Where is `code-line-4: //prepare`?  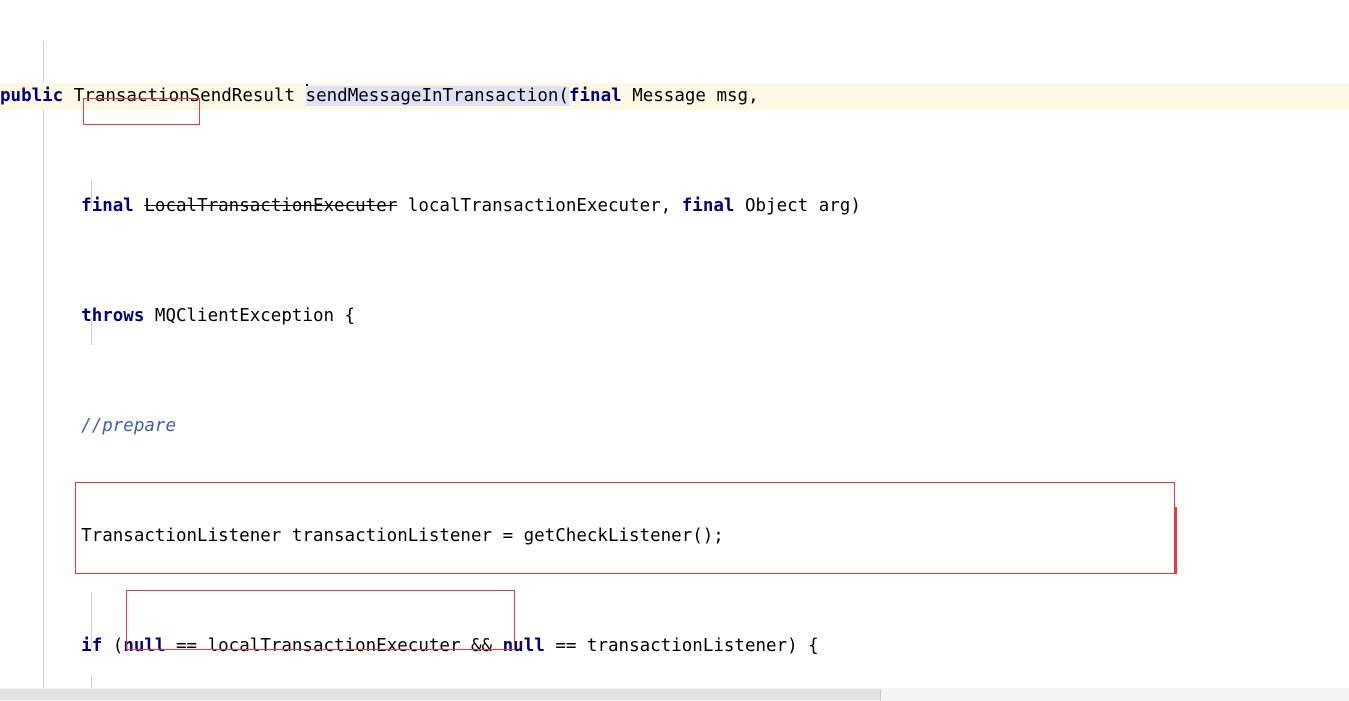
code-line-4: //prepare is located at coordinates (674, 427).